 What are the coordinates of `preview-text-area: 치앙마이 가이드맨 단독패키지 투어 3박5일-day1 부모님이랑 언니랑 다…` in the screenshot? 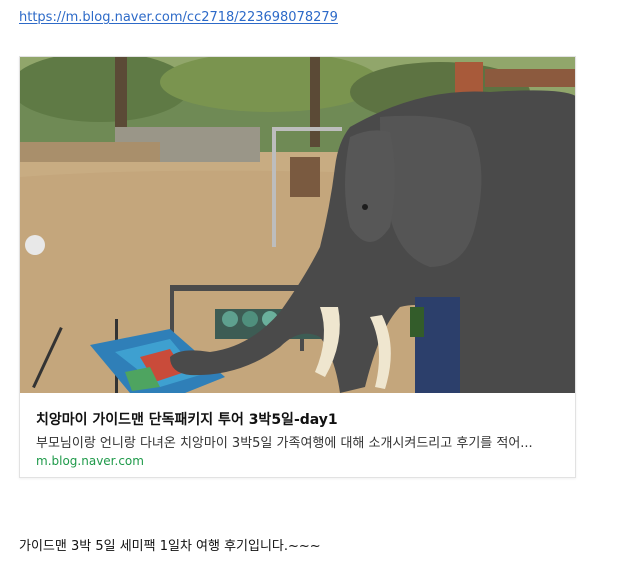 It's located at (297, 435).